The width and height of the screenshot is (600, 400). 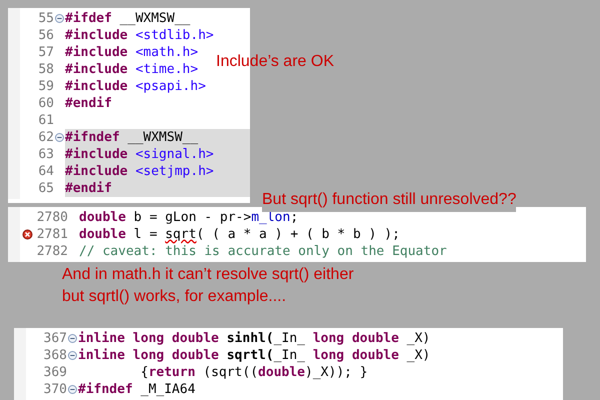 What do you see at coordinates (263, 251) in the screenshot?
I see `code-line: // caveat: this is accurate only on the Equator` at bounding box center [263, 251].